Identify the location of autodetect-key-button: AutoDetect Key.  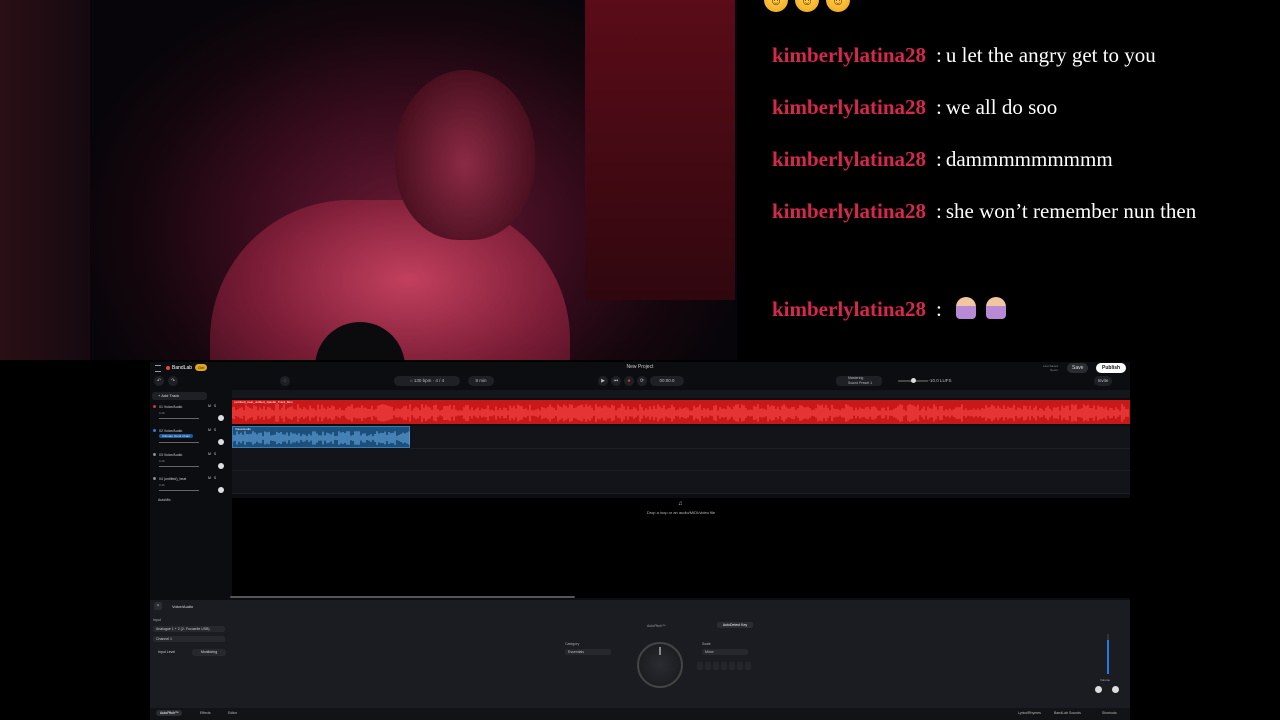
(735, 625).